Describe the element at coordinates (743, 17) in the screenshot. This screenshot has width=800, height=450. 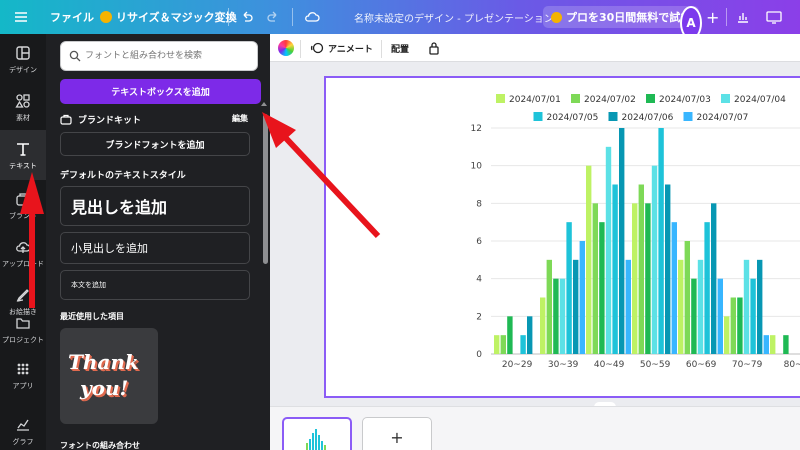
I see `insights-icon` at that location.